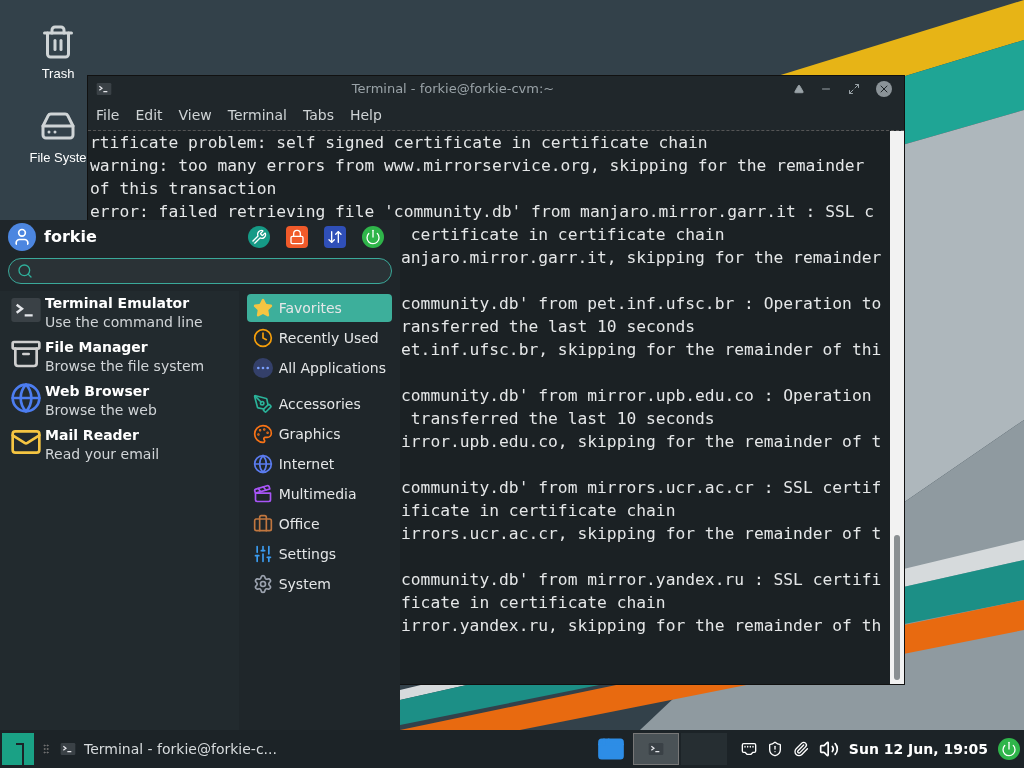 Image resolution: width=1024 pixels, height=768 pixels. Describe the element at coordinates (118, 303) in the screenshot. I see `app-name: Terminal Emulator` at that location.